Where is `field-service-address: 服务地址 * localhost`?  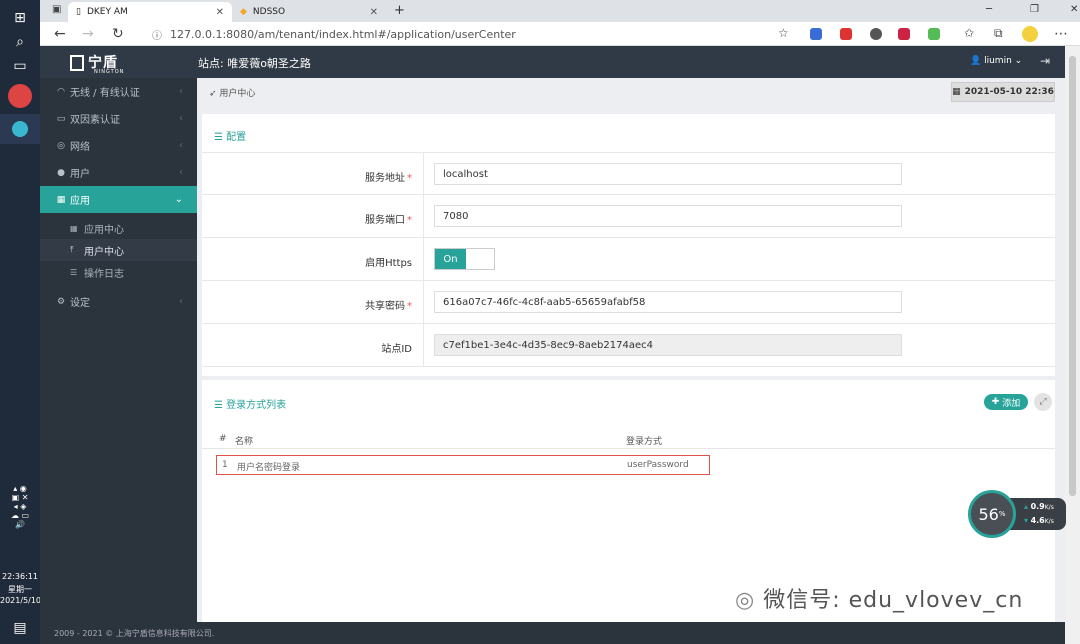 field-service-address: 服务地址 * localhost is located at coordinates (628, 174).